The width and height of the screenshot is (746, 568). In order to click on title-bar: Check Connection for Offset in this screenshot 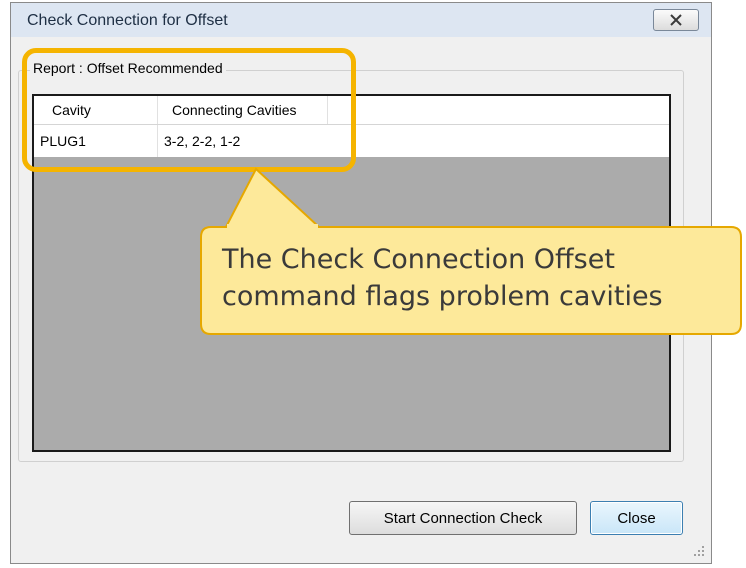, I will do `click(361, 20)`.